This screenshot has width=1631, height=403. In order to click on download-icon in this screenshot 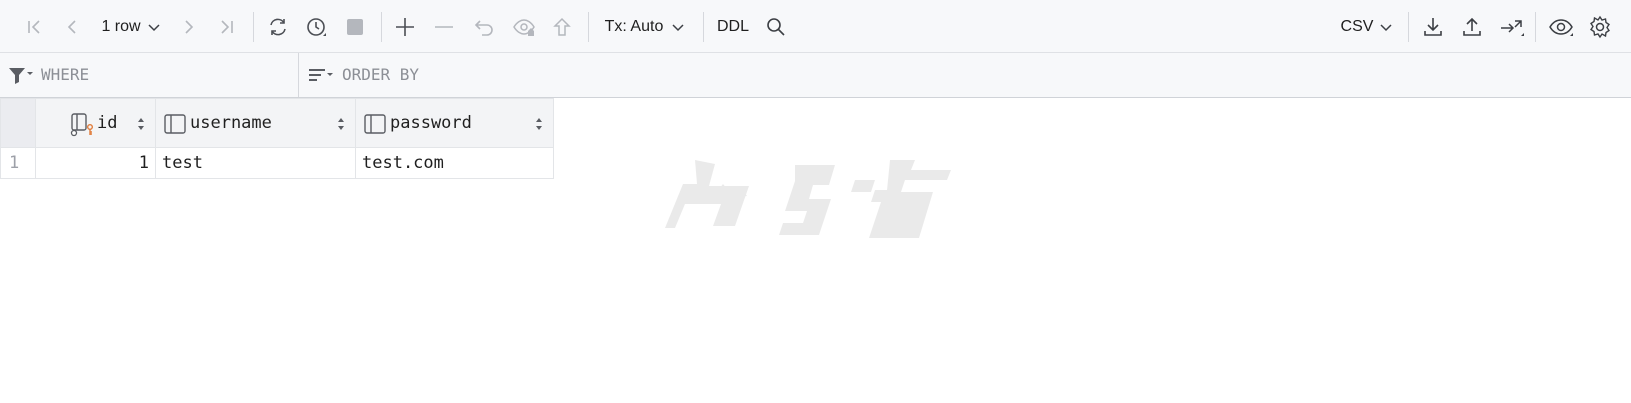, I will do `click(1433, 26)`.